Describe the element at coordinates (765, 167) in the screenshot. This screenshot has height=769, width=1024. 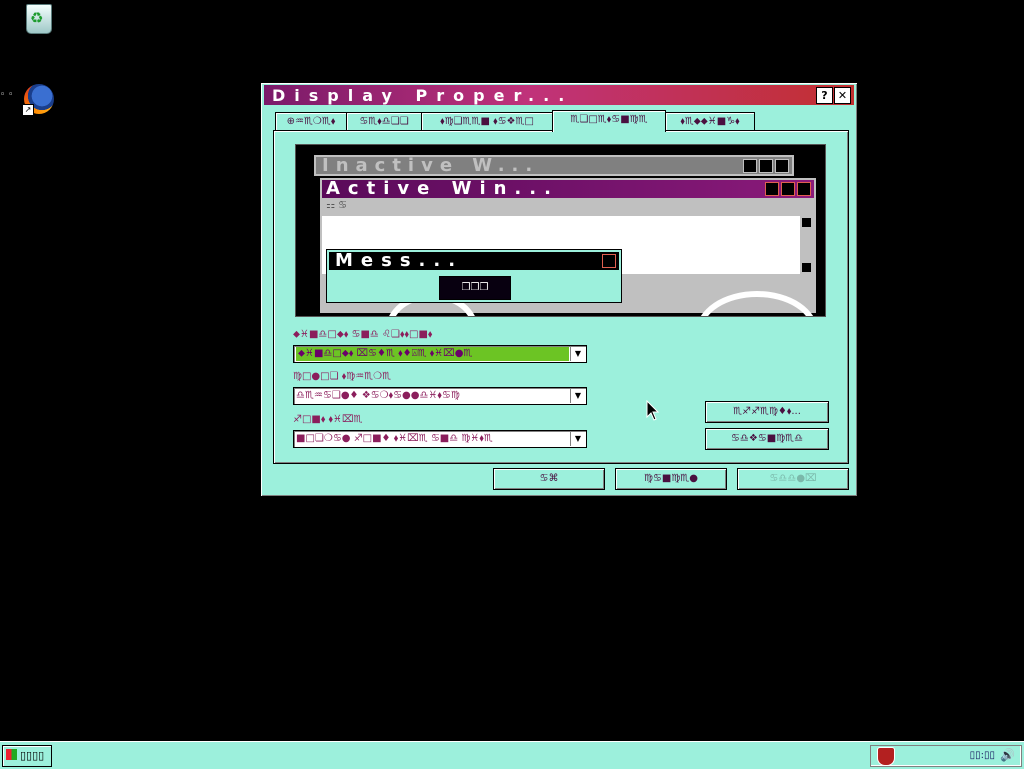
I see `preview-inactive-buttons` at that location.